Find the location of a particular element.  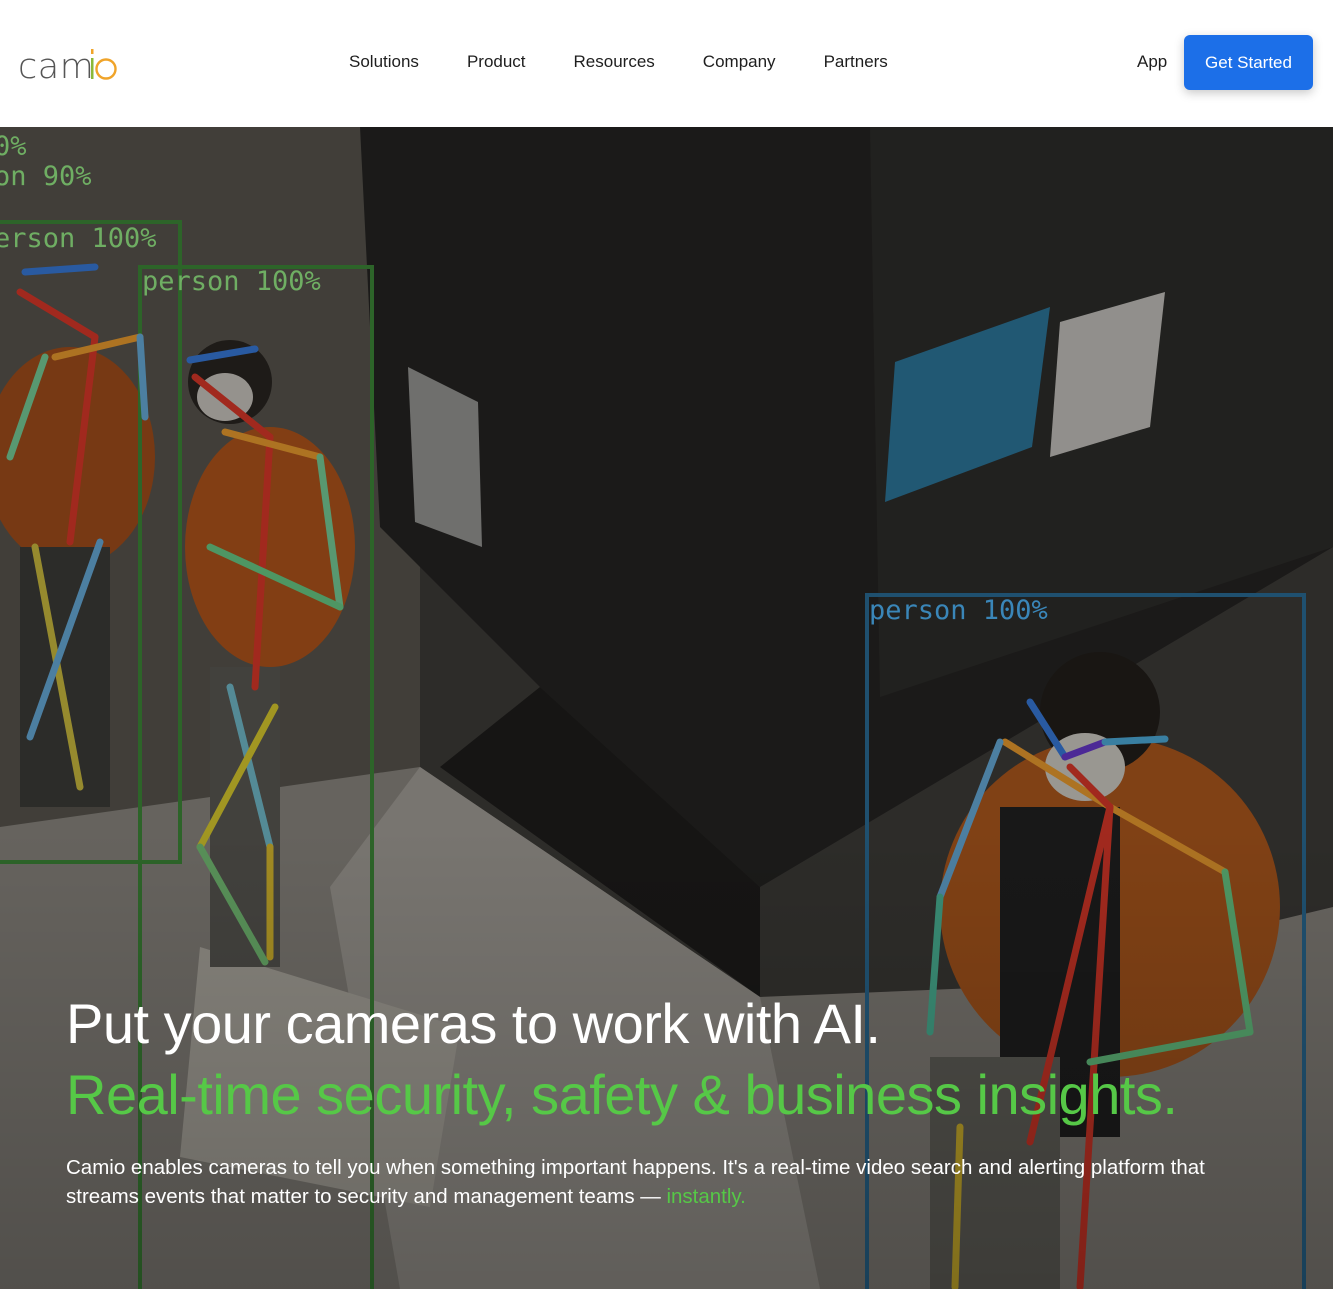

nav-company: Company is located at coordinates (739, 62).